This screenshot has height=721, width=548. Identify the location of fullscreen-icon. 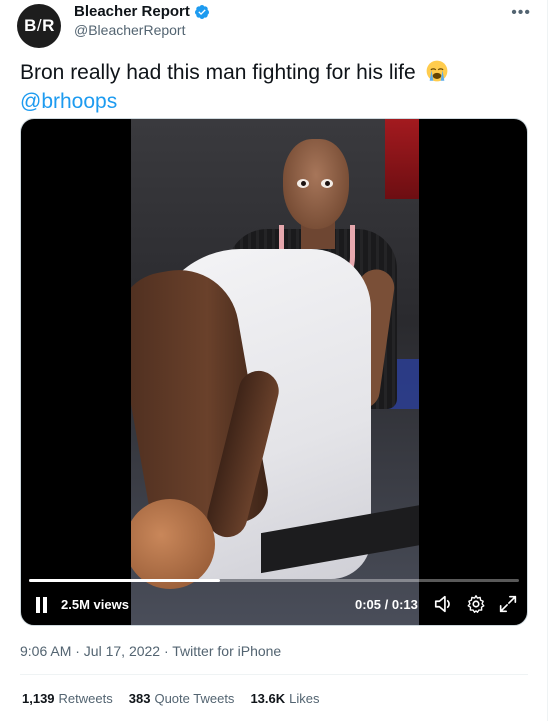
(508, 604).